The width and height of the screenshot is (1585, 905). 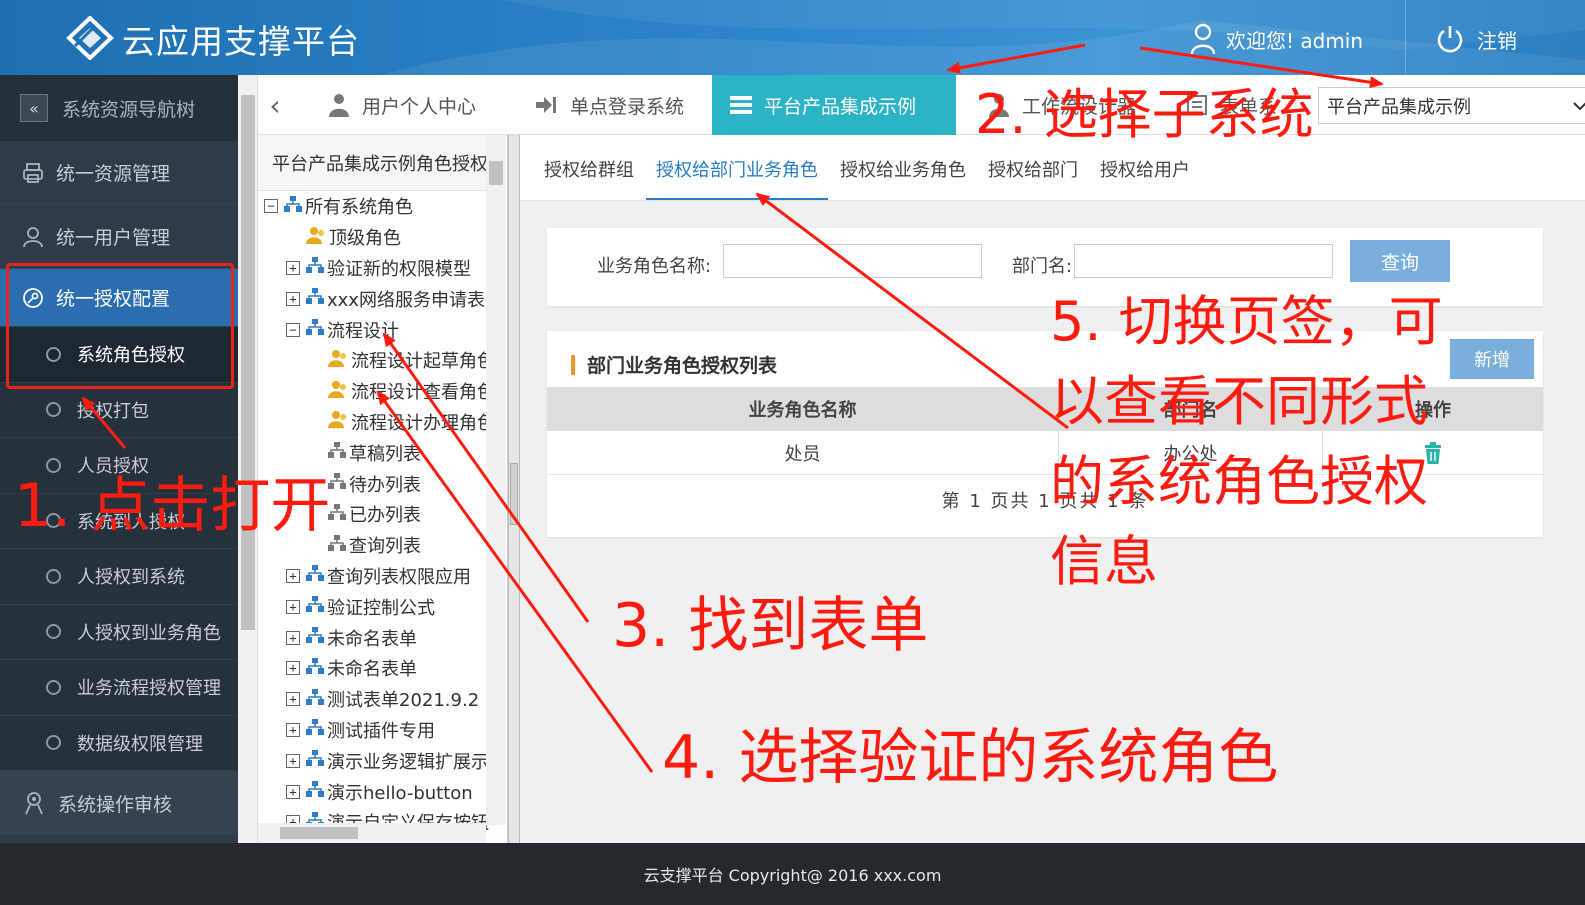 What do you see at coordinates (1276, 39) in the screenshot?
I see `user-welcome: 欢迎您! admin` at bounding box center [1276, 39].